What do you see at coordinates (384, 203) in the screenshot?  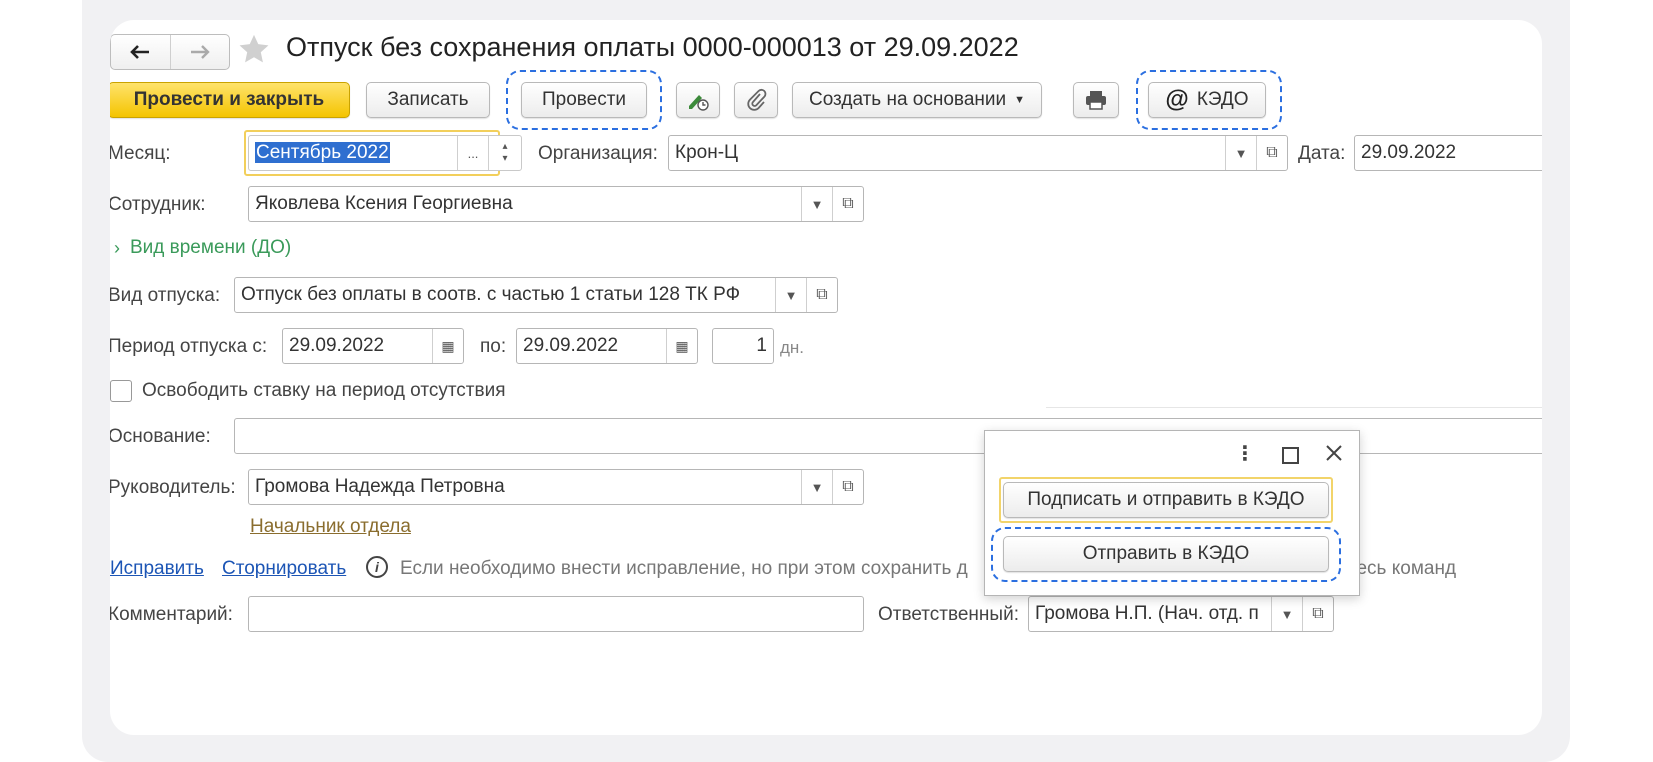 I see `employee-value: Яковлева Ксения Георгиевна` at bounding box center [384, 203].